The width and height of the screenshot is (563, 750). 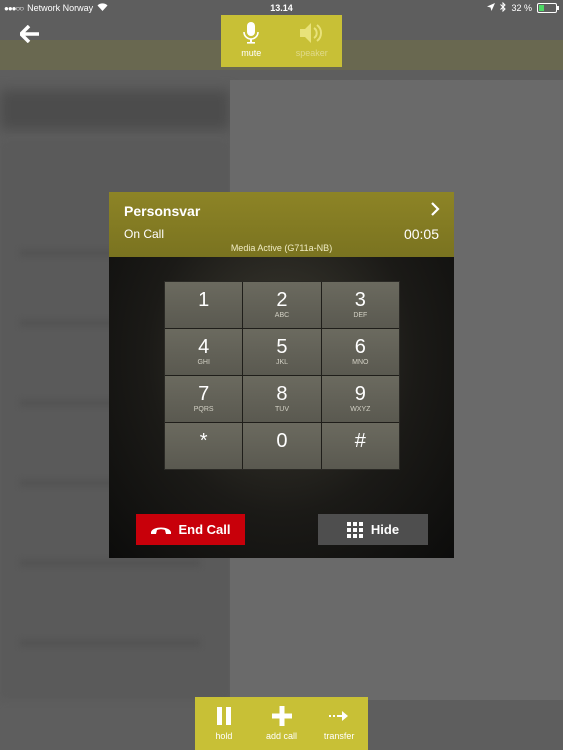 I want to click on speaker-icon, so click(x=310, y=33).